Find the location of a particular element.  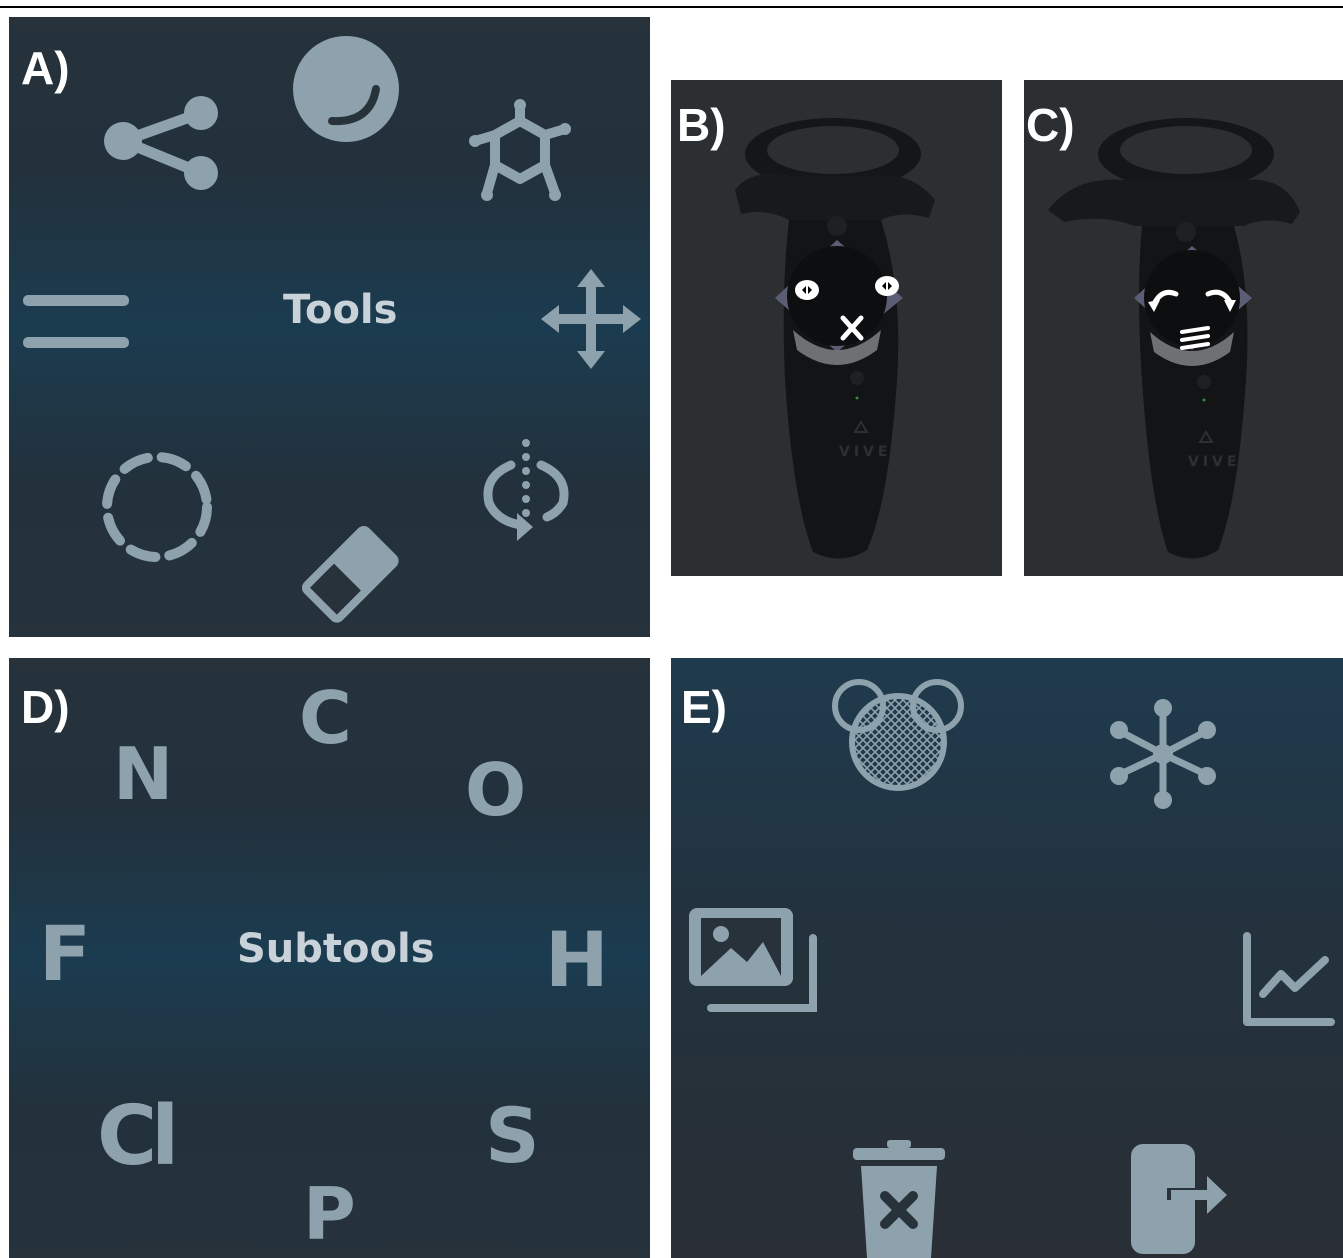

rotate-icon is located at coordinates (526, 492).